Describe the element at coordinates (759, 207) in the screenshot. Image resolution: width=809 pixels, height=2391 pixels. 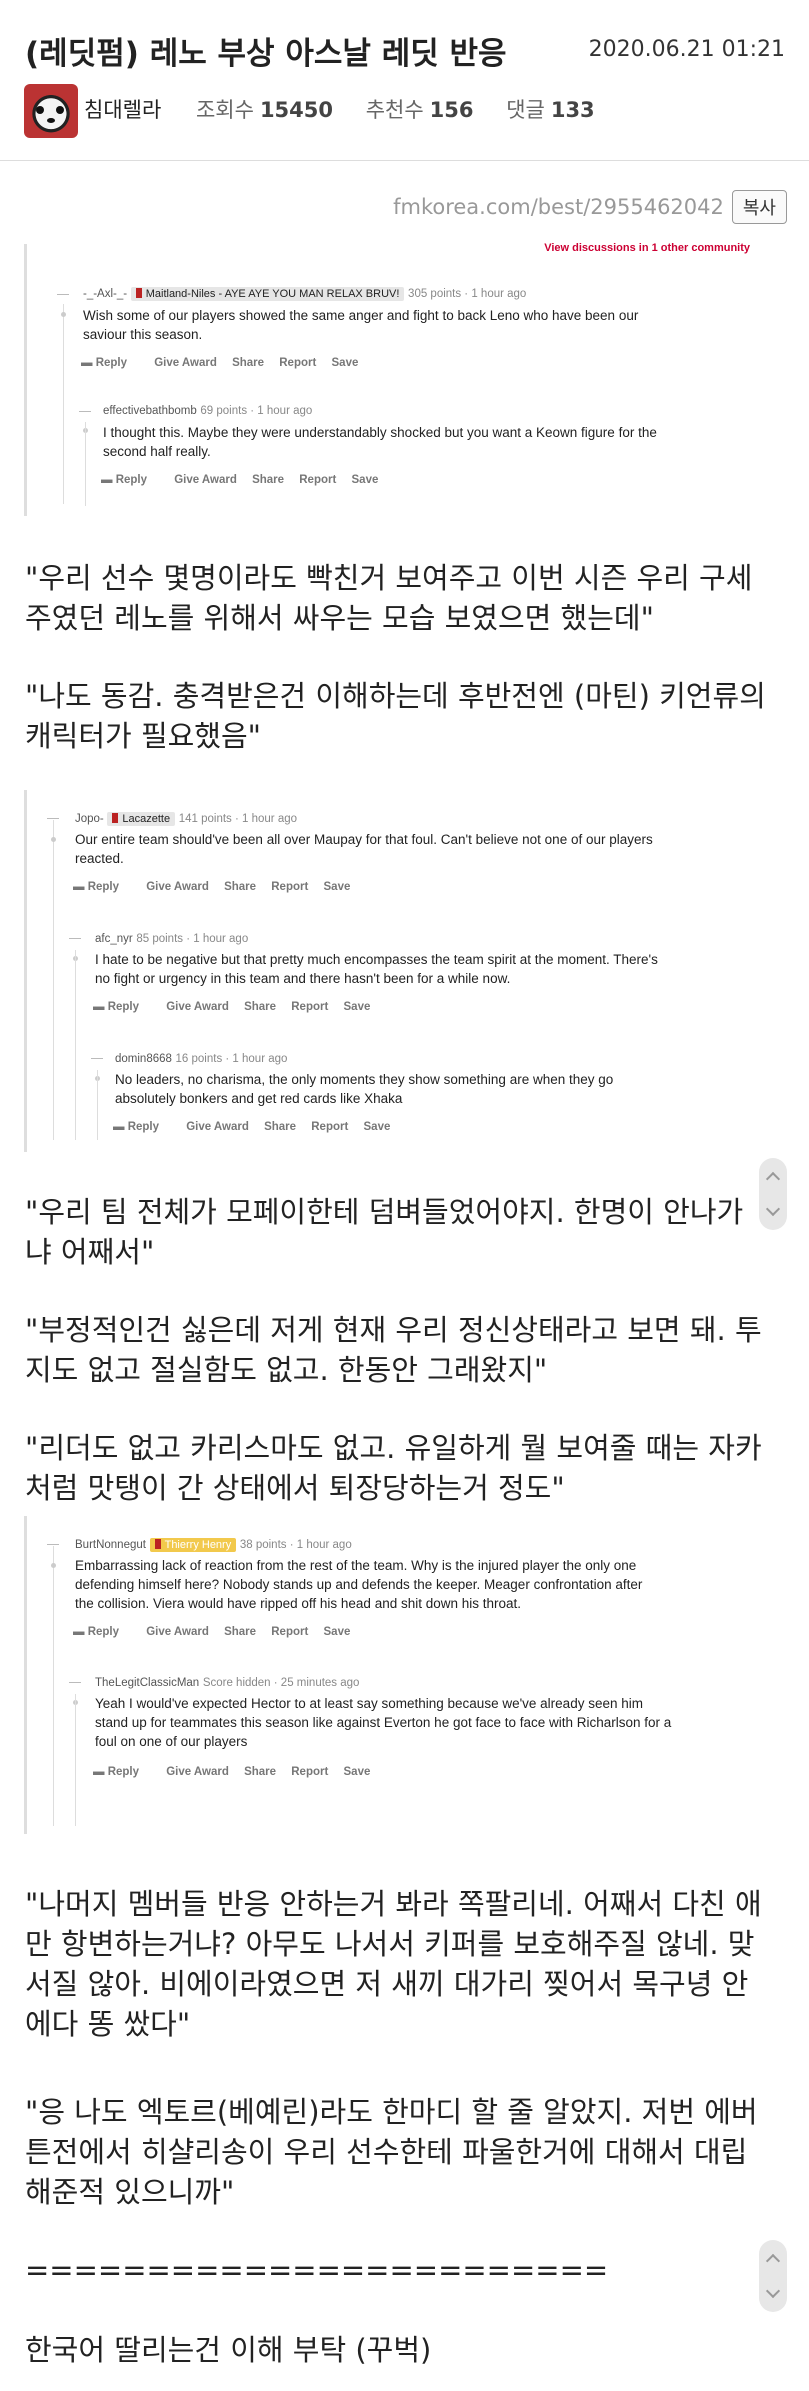
I see `copy-url-button: 복사` at that location.